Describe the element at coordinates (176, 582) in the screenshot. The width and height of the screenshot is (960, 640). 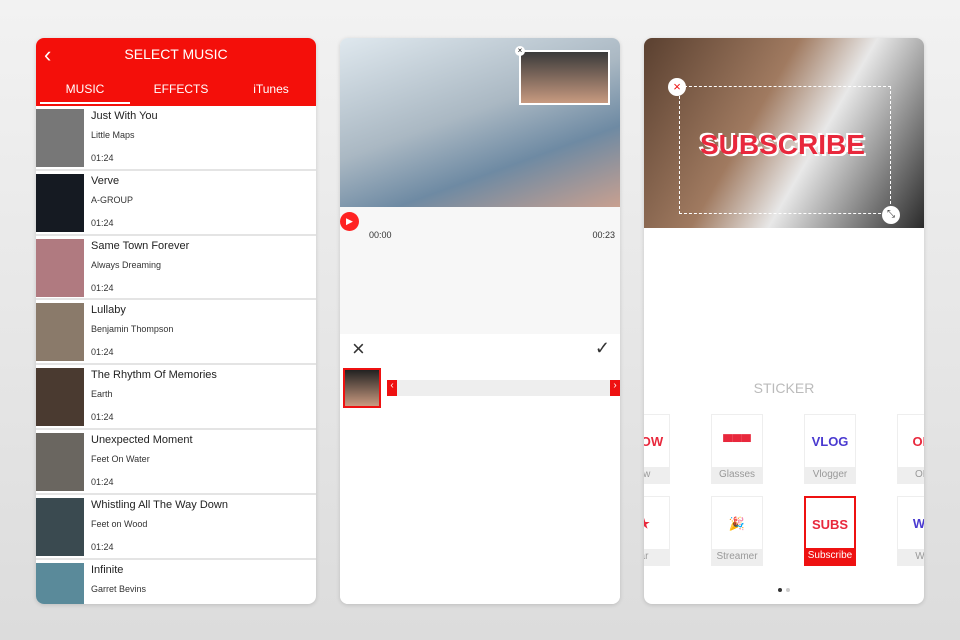
I see `track-row: Infinite Garret Bevins` at that location.